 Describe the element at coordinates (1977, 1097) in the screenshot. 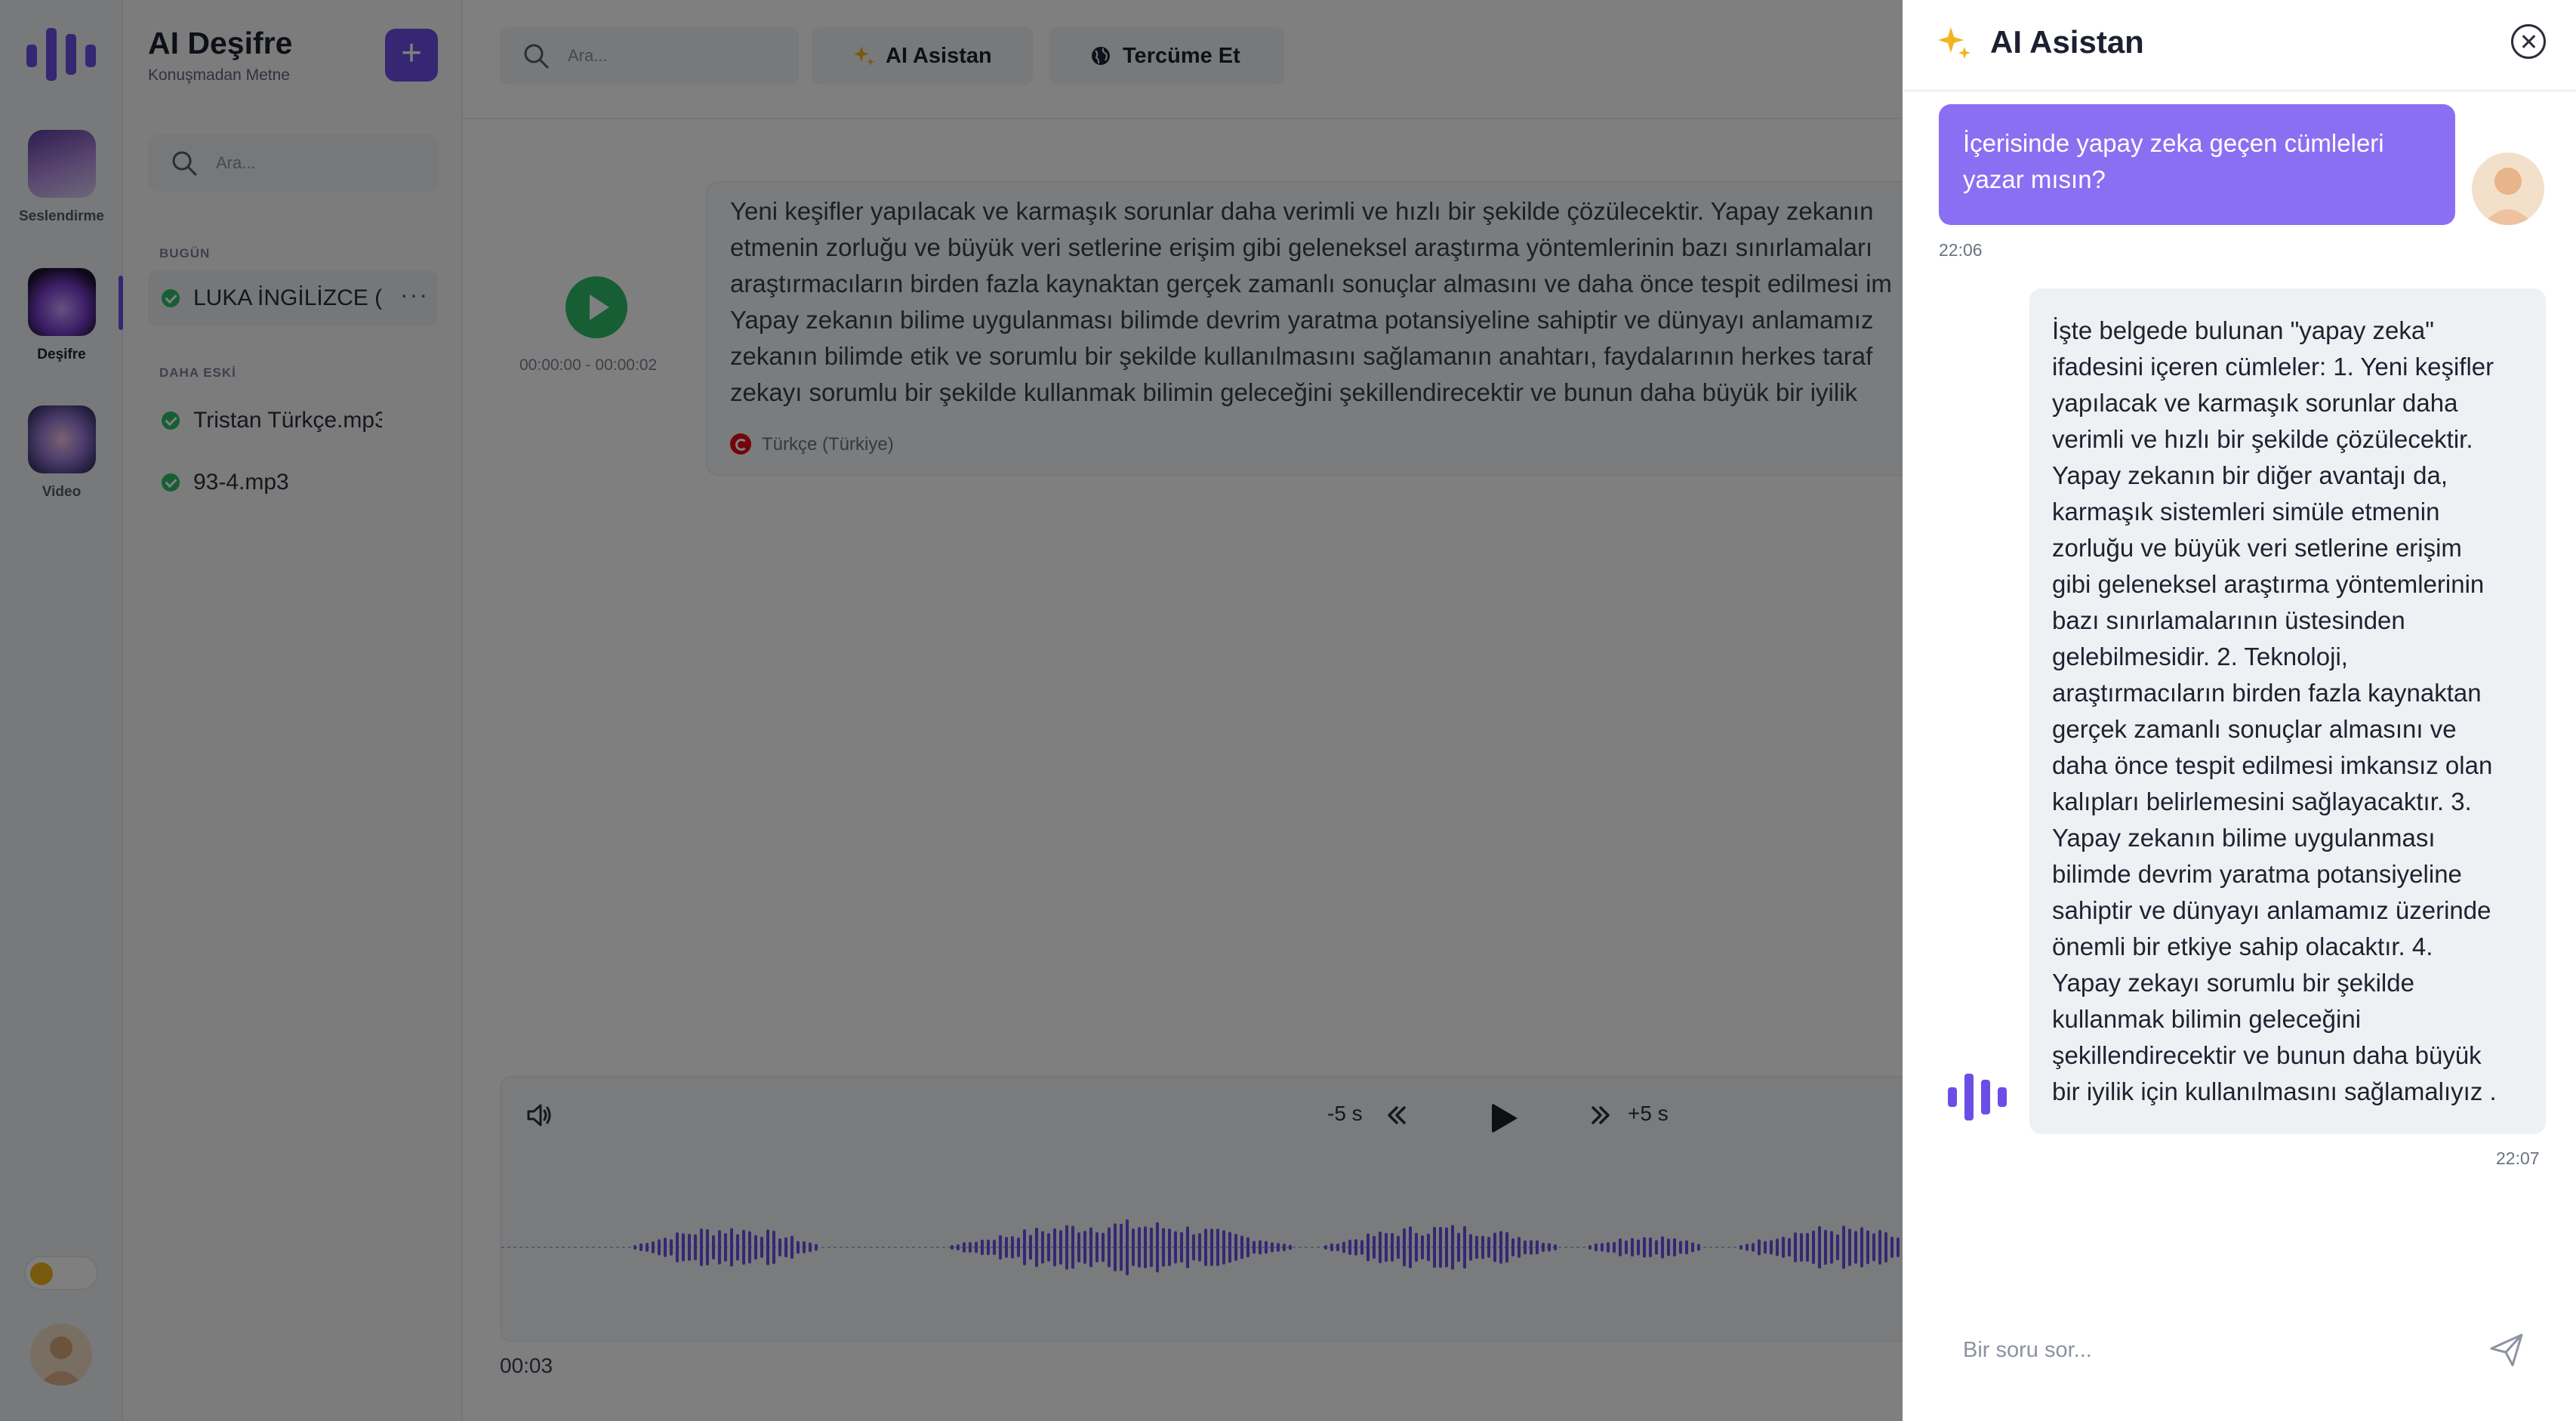

I see `assistant-logo-icon` at that location.